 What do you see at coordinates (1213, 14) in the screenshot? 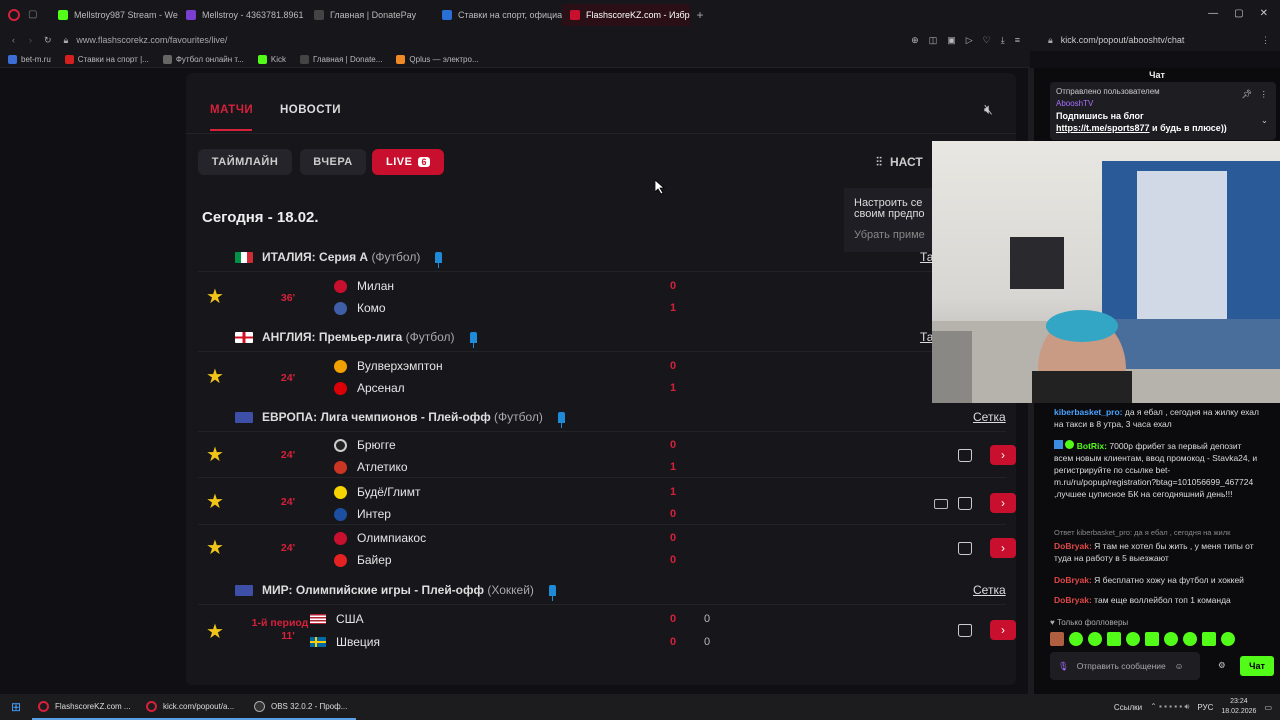
I see `popup-minimize-icon: —` at bounding box center [1213, 14].